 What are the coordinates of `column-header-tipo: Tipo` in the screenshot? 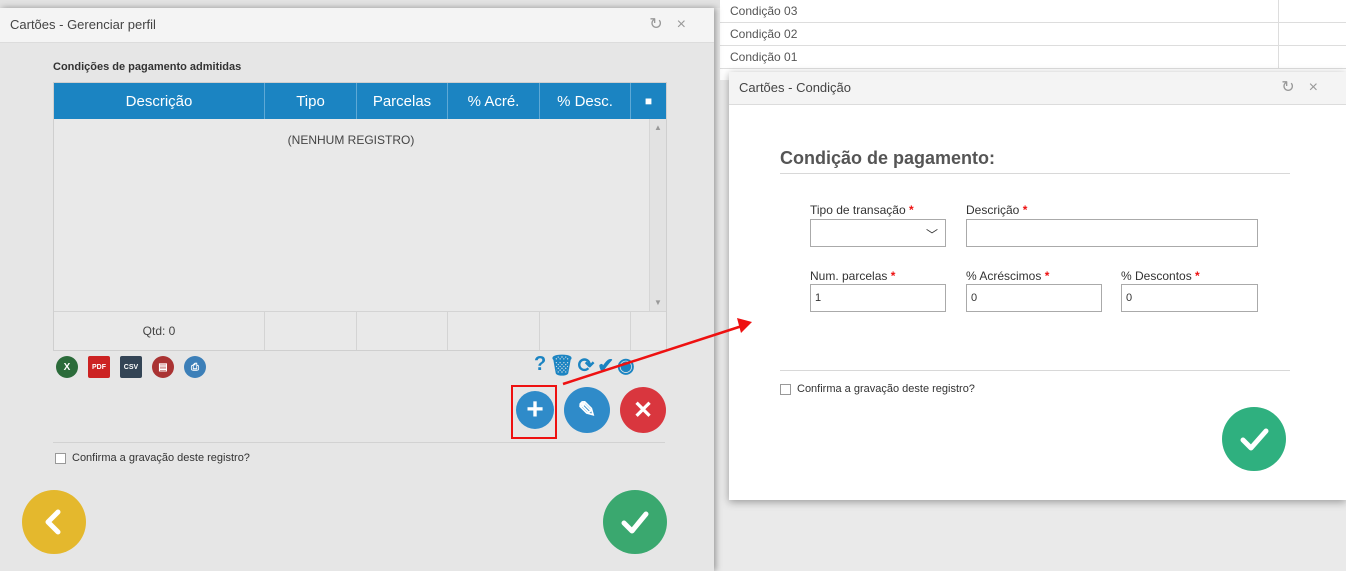 It's located at (311, 101).